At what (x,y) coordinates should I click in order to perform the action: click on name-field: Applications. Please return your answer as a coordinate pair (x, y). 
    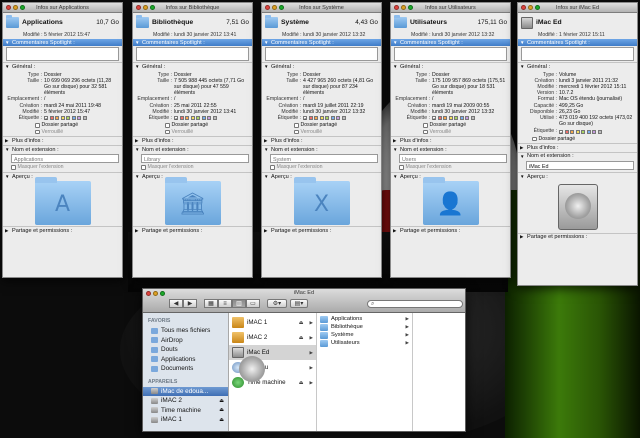
    Looking at the image, I should click on (65, 159).